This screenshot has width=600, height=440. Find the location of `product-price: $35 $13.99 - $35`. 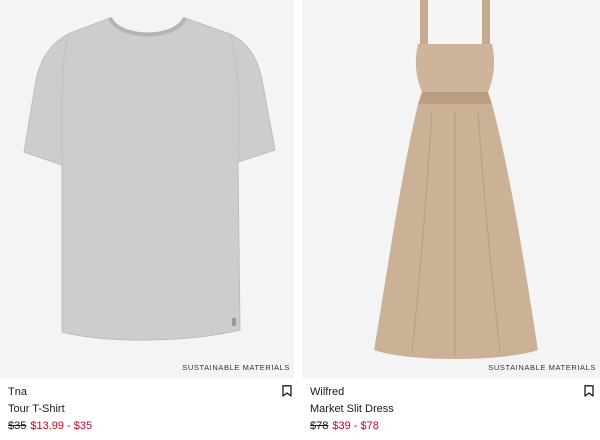

product-price: $35 $13.99 - $35 is located at coordinates (148, 426).